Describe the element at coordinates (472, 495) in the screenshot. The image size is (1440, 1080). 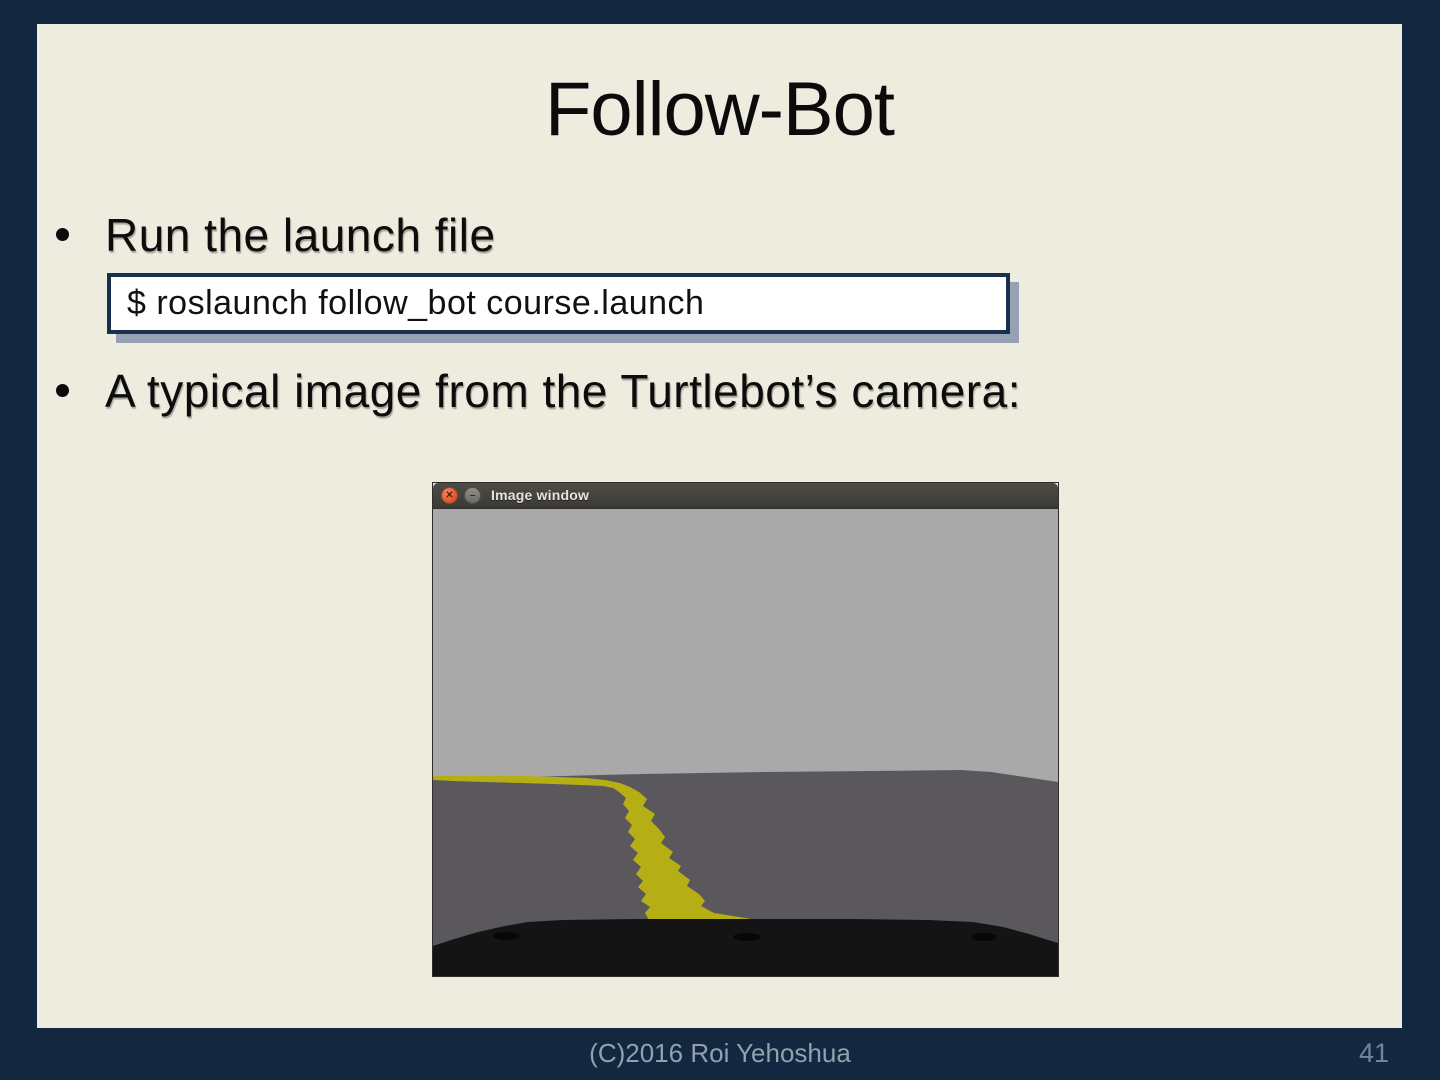
I see `minimize-icon: –` at that location.